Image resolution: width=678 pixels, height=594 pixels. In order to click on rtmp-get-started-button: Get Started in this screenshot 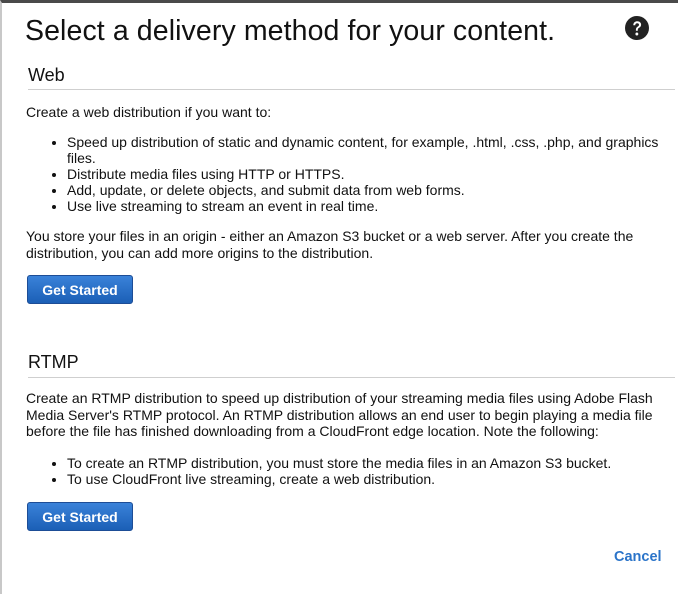, I will do `click(80, 516)`.